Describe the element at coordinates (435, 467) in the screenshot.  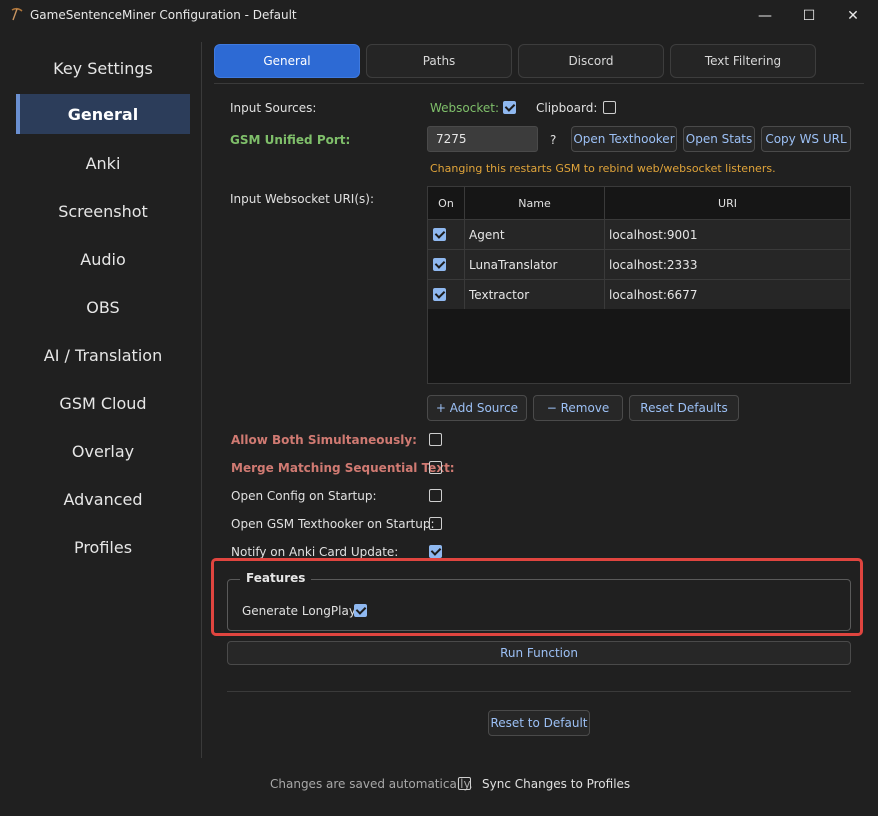
I see `merge-matching-checkbox` at that location.